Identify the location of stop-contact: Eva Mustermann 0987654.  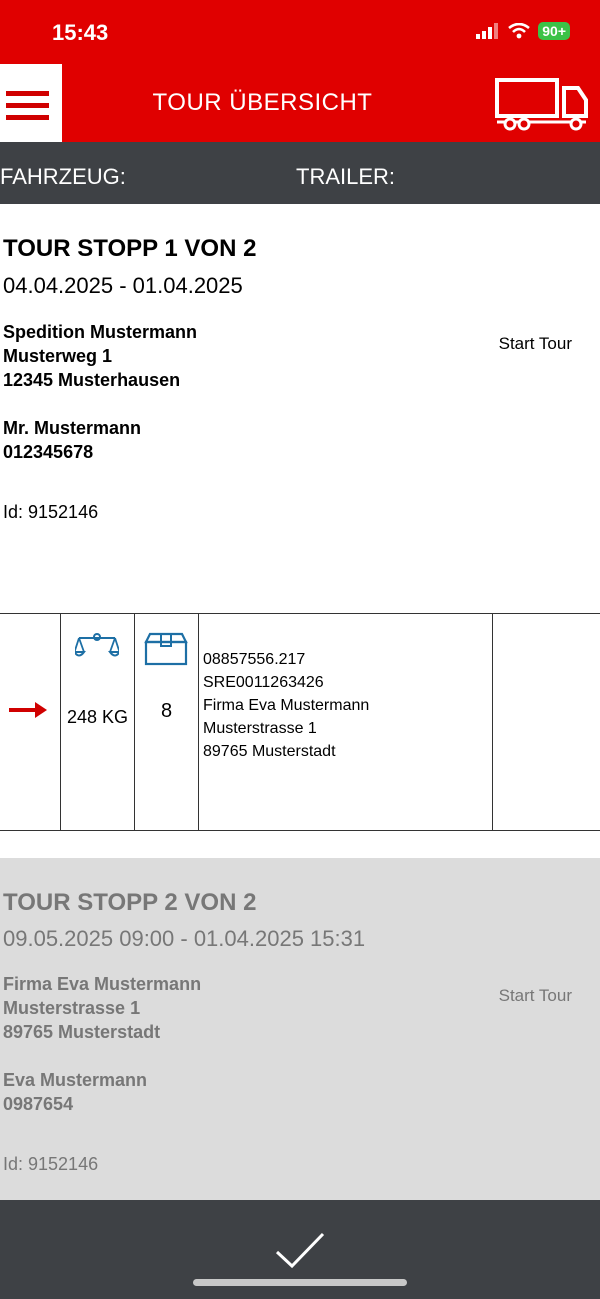
(75, 1092).